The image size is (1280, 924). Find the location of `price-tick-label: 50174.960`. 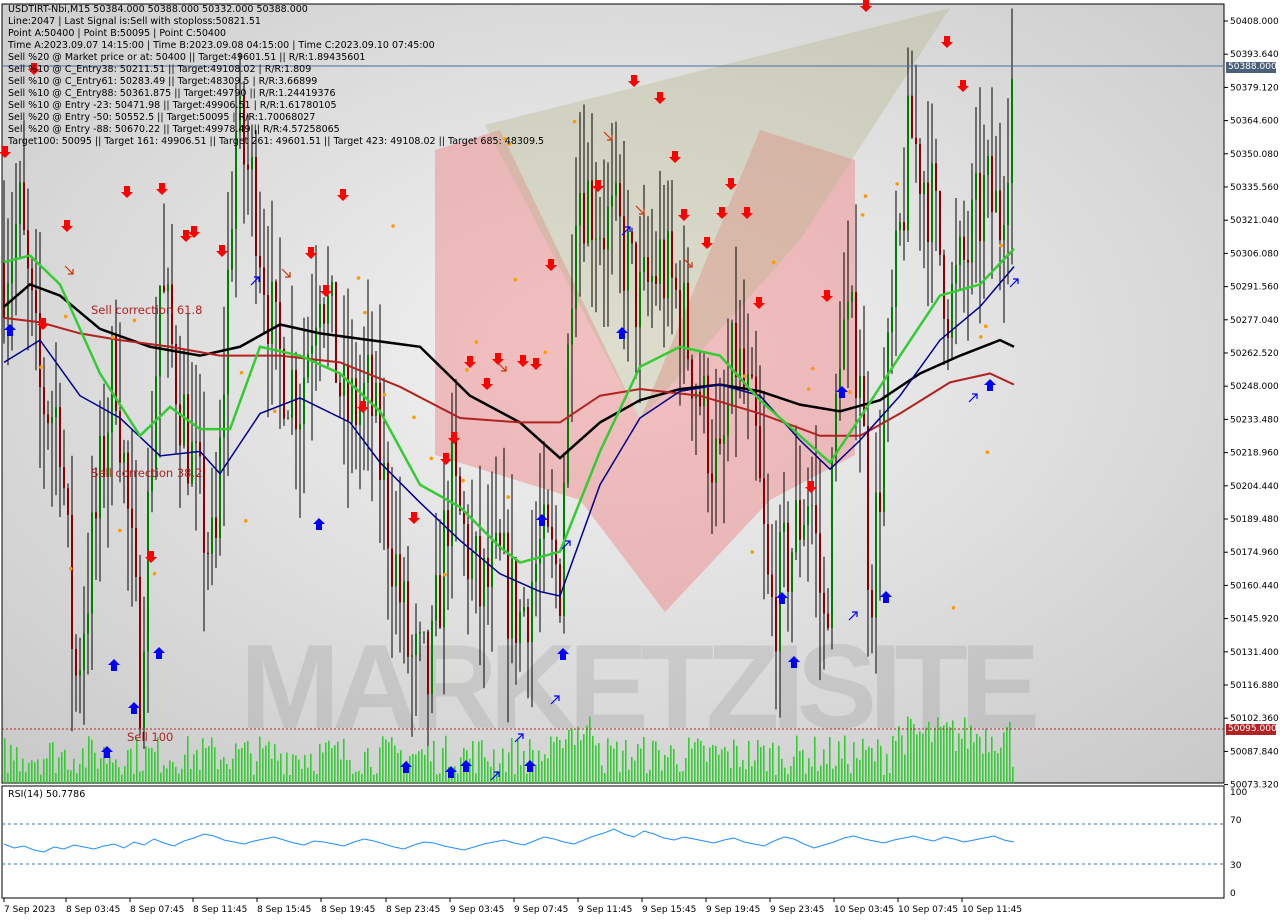

price-tick-label: 50174.960 is located at coordinates (1254, 553).